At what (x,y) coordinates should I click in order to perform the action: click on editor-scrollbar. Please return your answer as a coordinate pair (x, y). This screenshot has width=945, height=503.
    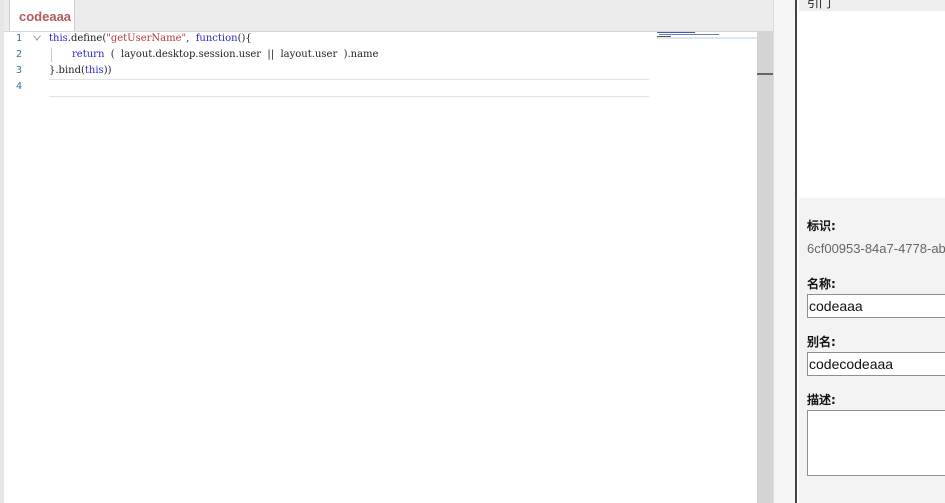
    Looking at the image, I should click on (765, 267).